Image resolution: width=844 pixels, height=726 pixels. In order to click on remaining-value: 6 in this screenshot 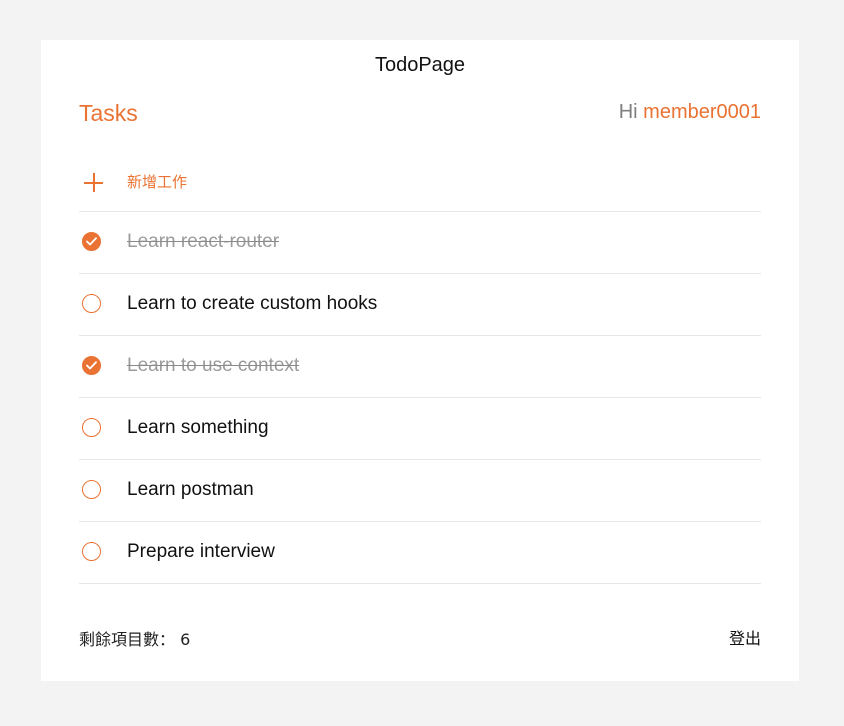, I will do `click(185, 639)`.